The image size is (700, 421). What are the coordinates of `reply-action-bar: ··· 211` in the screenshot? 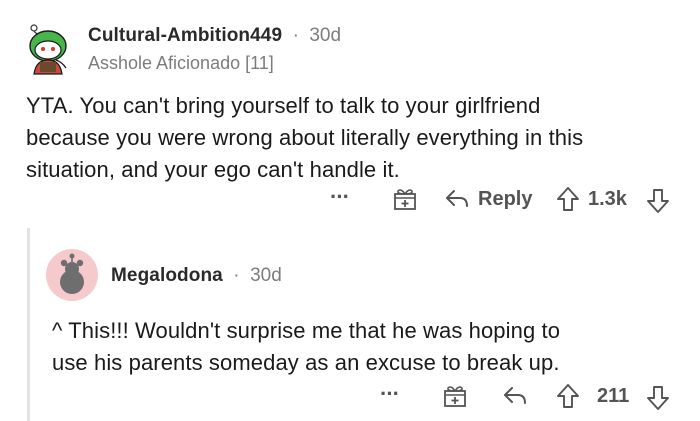 It's located at (535, 398).